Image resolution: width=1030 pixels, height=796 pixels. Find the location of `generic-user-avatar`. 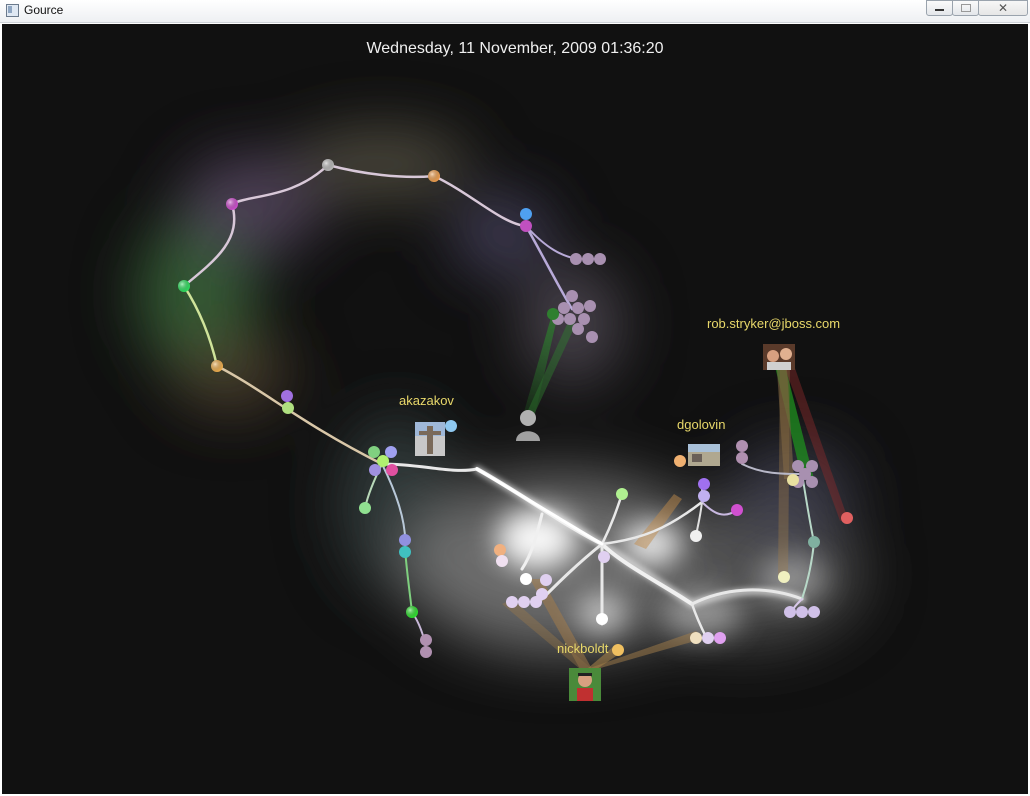

generic-user-avatar is located at coordinates (528, 425).